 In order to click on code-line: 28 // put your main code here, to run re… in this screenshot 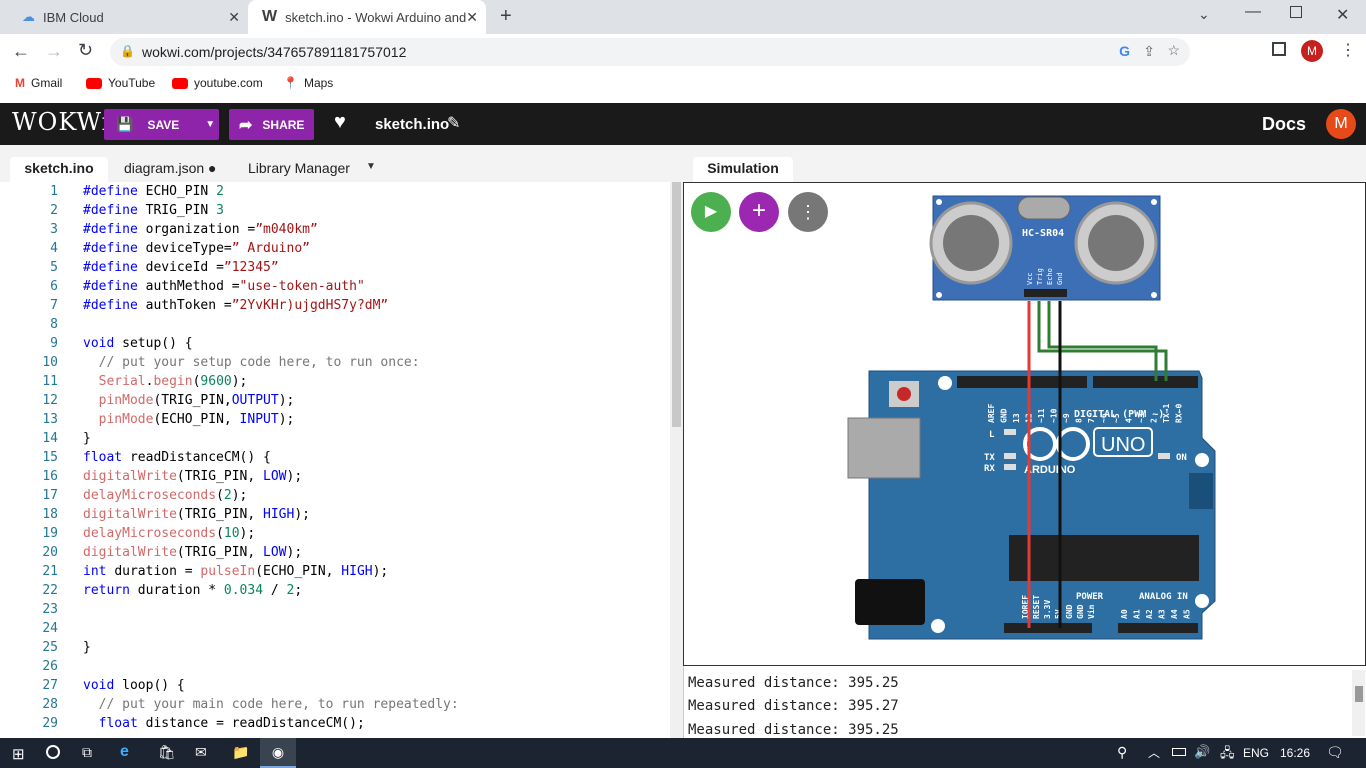, I will do `click(335, 704)`.